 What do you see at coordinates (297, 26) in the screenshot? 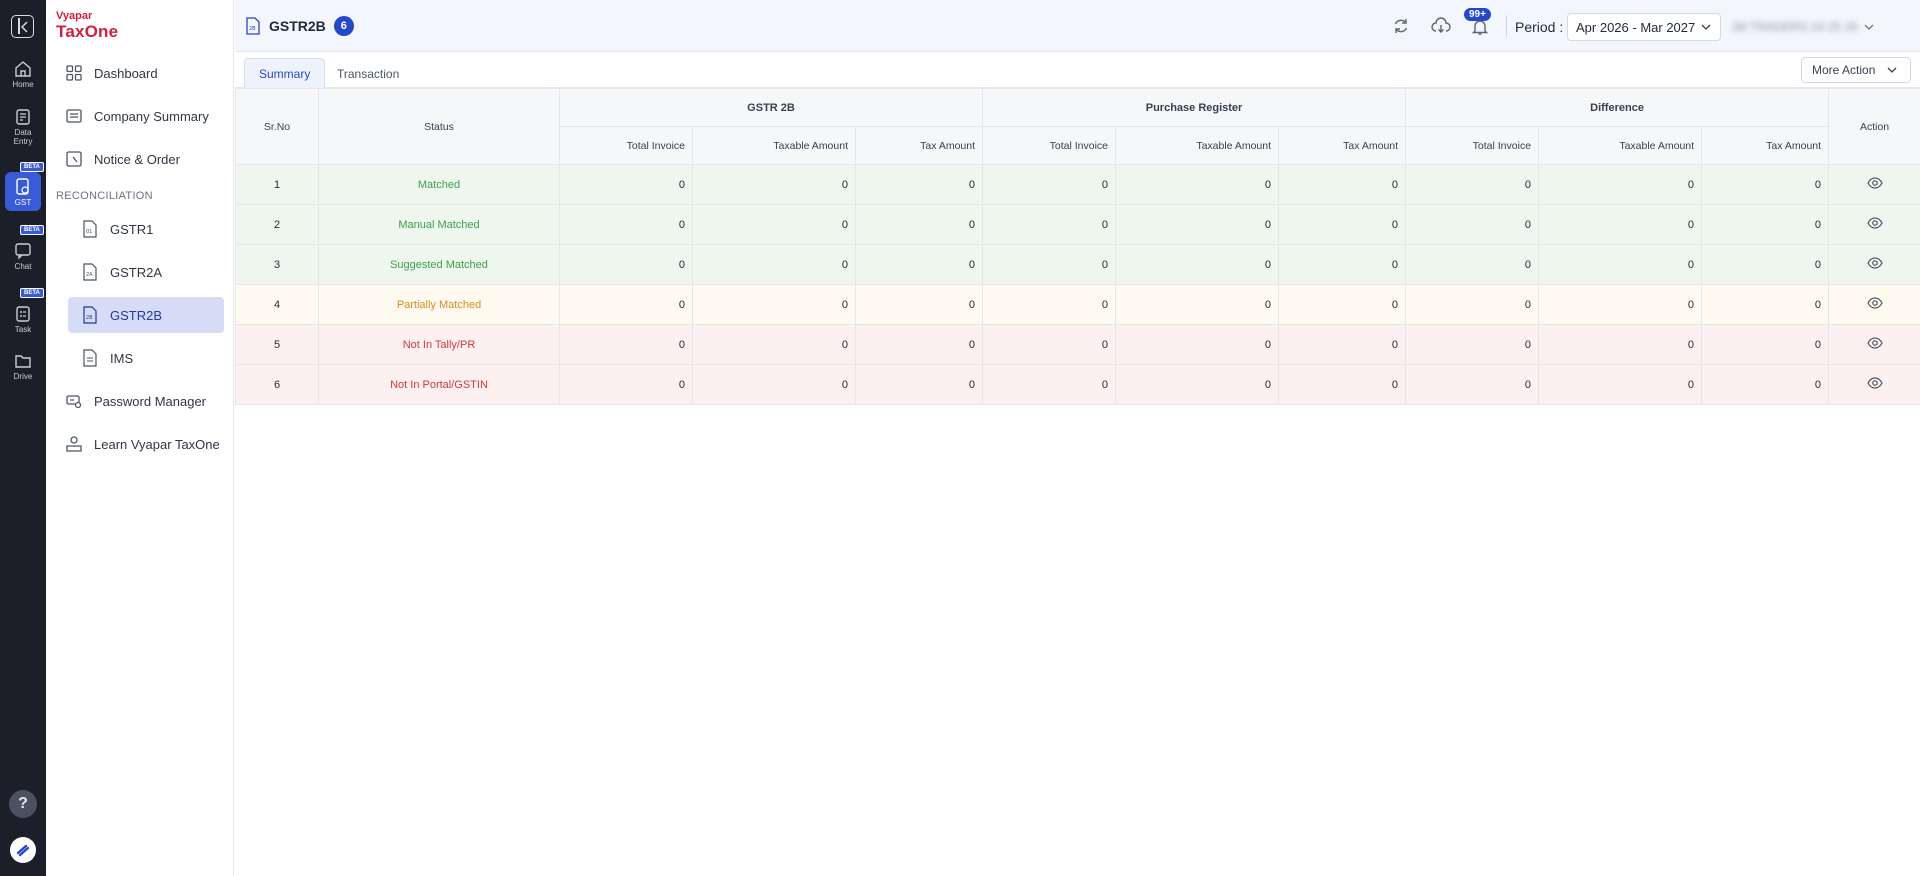
I see `page-title: GSTR2B` at bounding box center [297, 26].